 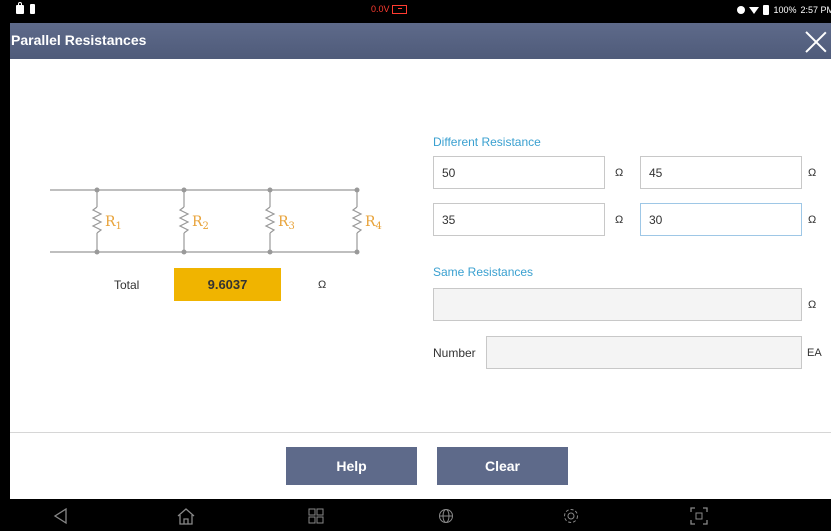 I want to click on resistance-unit-3: Ω, so click(x=619, y=220).